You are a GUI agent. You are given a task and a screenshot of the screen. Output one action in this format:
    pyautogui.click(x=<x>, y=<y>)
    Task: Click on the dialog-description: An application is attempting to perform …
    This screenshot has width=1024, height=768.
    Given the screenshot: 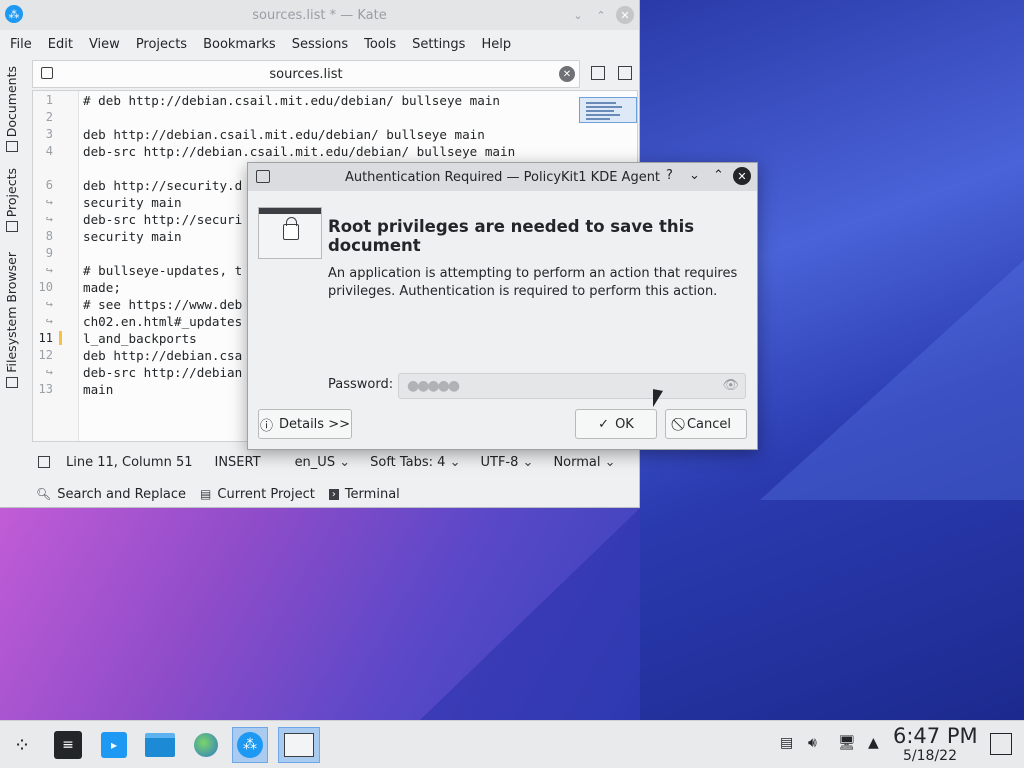 What is the action you would take?
    pyautogui.click(x=533, y=282)
    